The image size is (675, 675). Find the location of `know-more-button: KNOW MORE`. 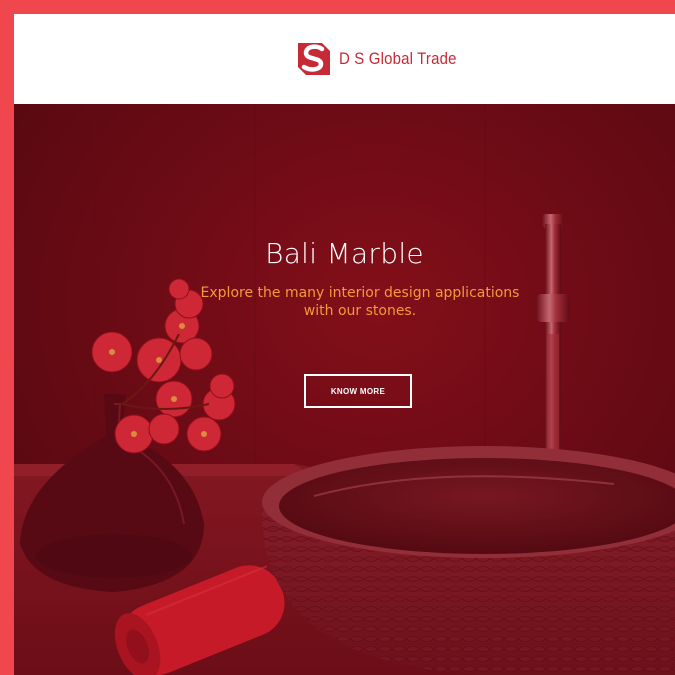

know-more-button: KNOW MORE is located at coordinates (358, 391).